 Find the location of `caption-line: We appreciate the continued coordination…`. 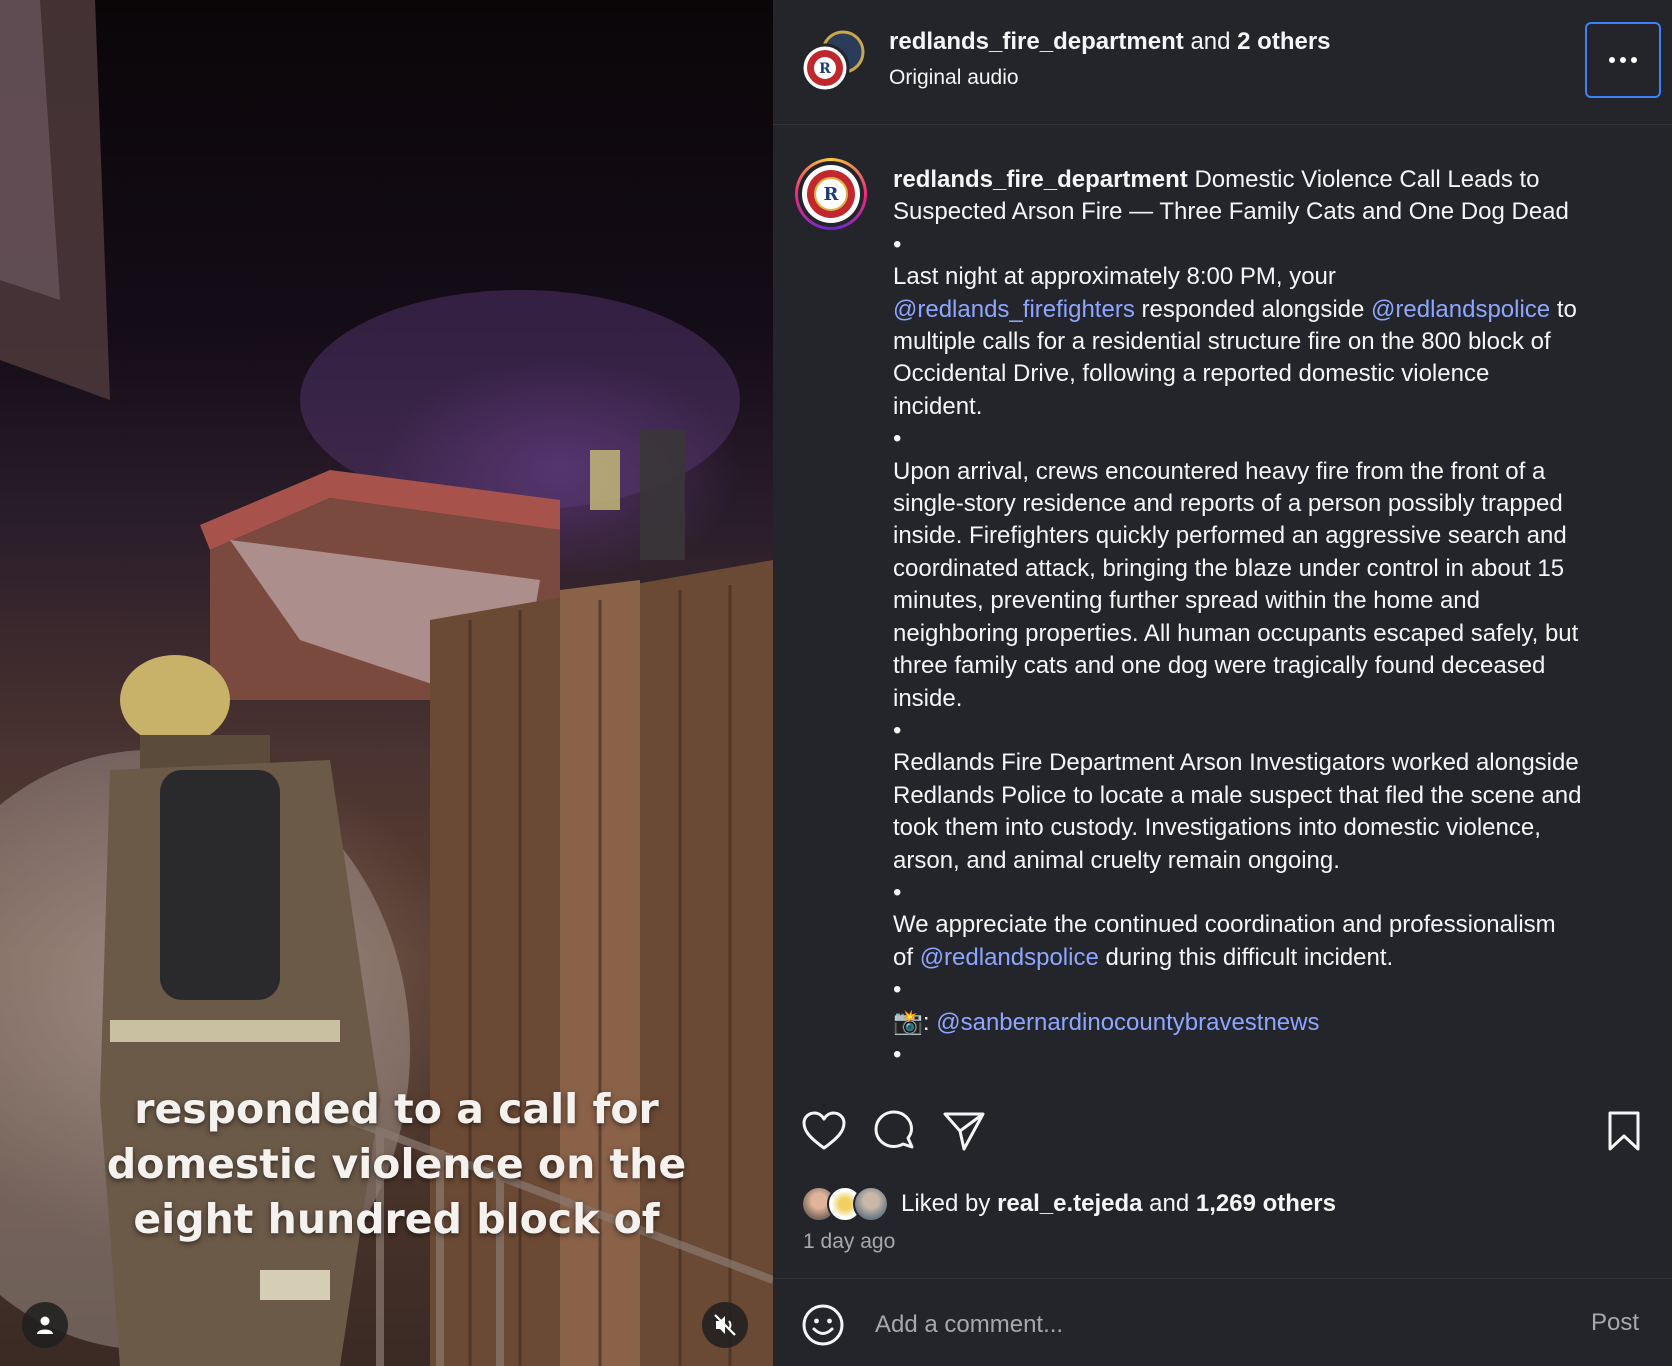

caption-line: We appreciate the continued coordination… is located at coordinates (1224, 925).